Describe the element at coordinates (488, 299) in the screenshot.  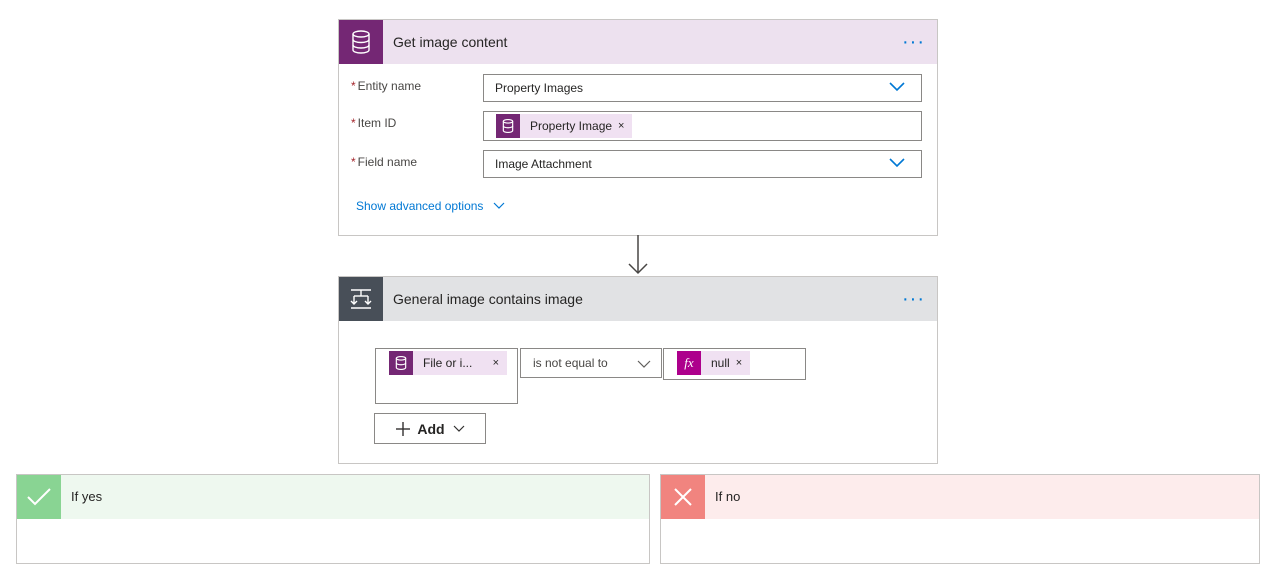
I see `card-title: General image contains image` at that location.